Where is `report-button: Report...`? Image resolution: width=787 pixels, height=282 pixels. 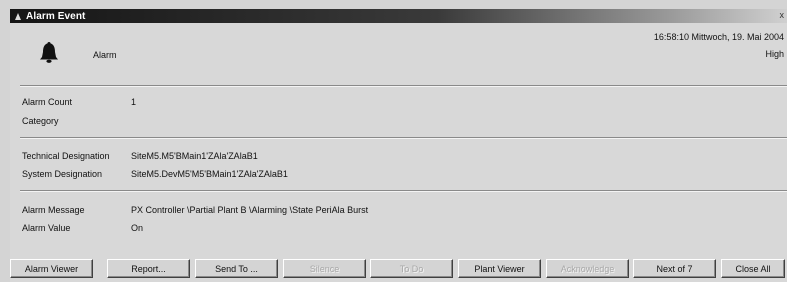 report-button: Report... is located at coordinates (148, 268).